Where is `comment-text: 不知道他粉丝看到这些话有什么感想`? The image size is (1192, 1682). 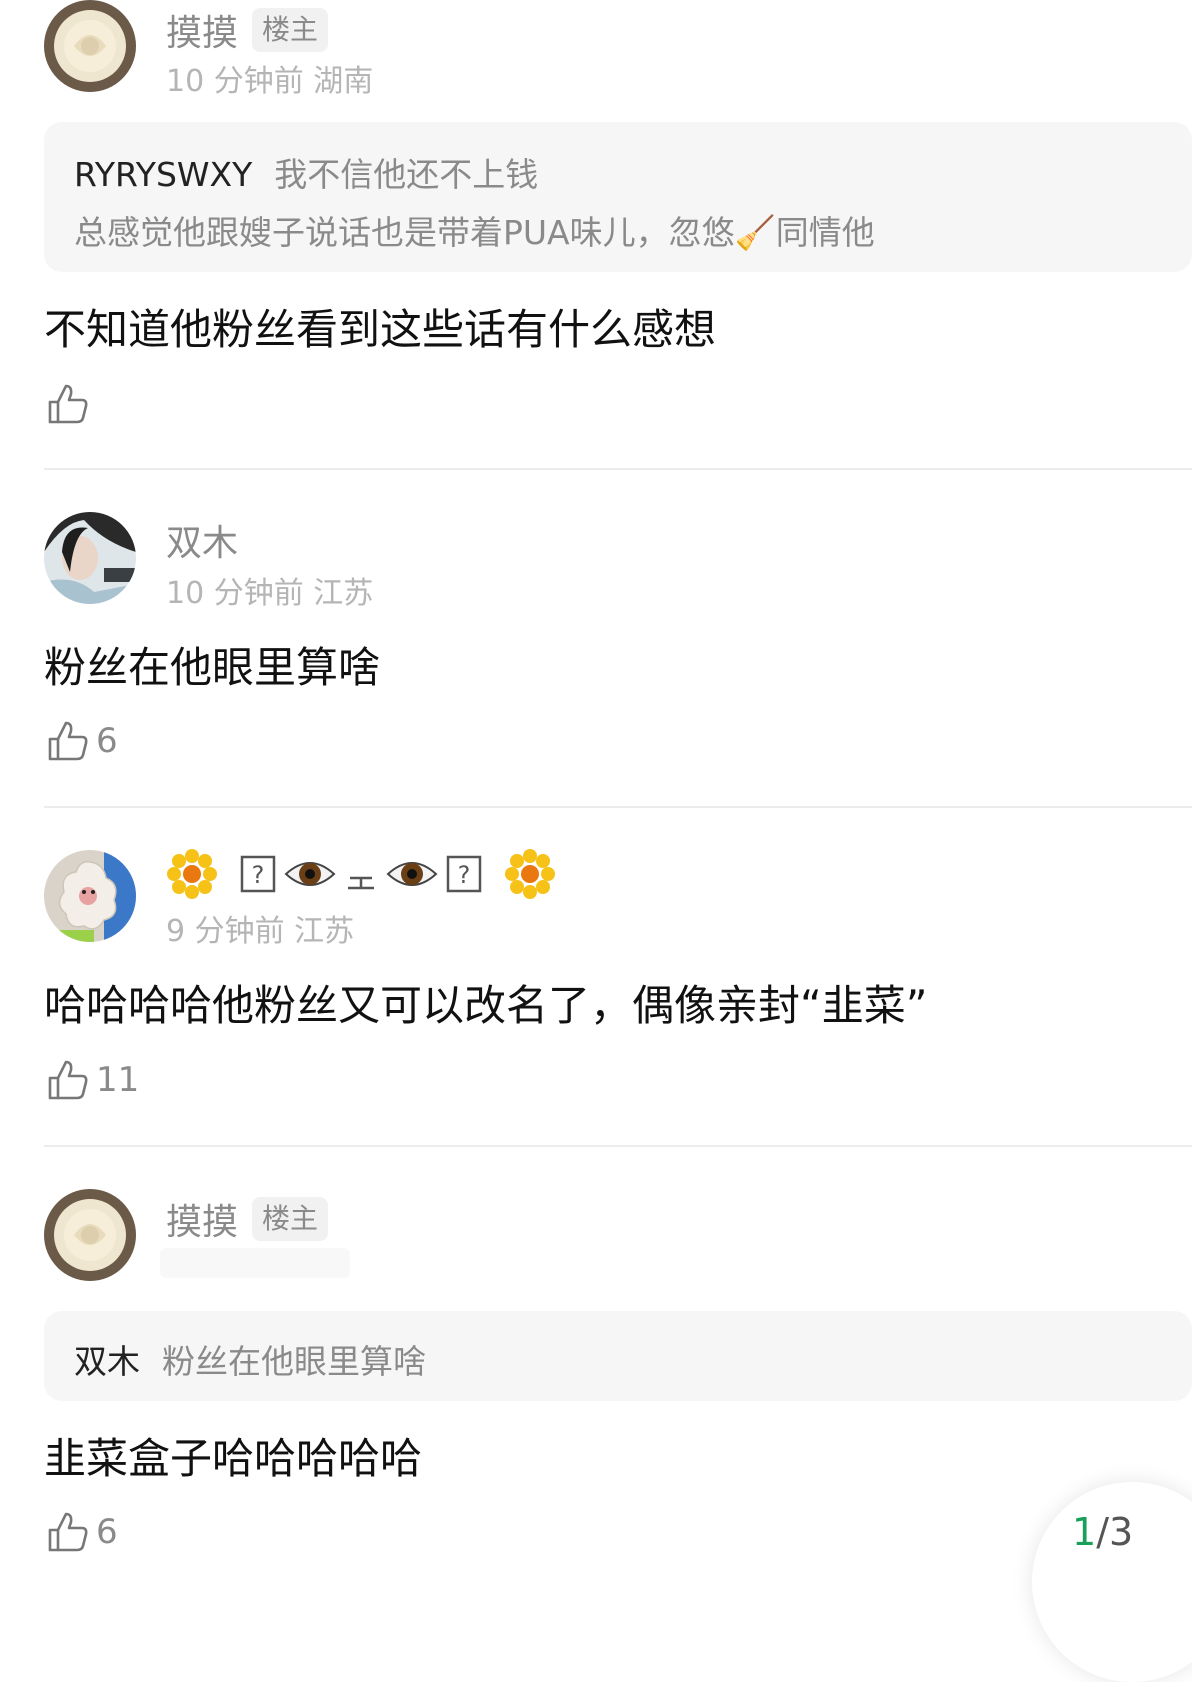
comment-text: 不知道他粉丝看到这些话有什么感想 is located at coordinates (380, 329).